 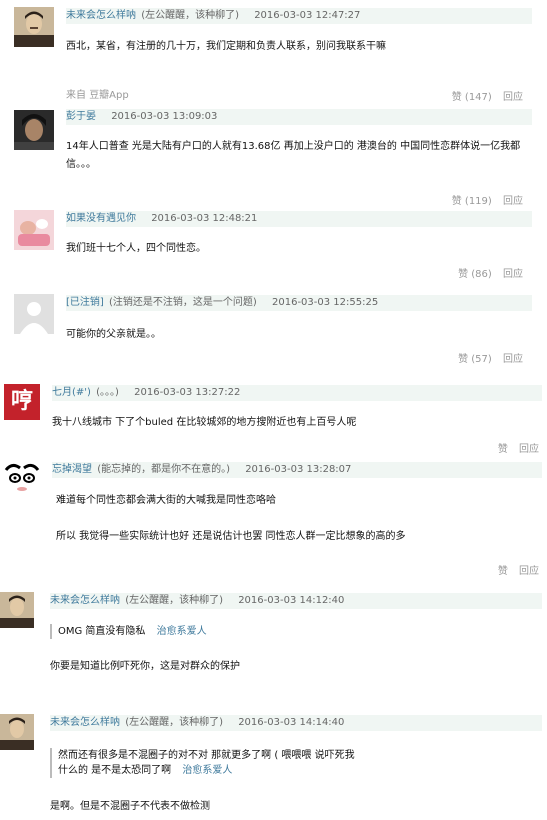 I want to click on comment-source: 来自 豆瓣App, so click(x=97, y=93).